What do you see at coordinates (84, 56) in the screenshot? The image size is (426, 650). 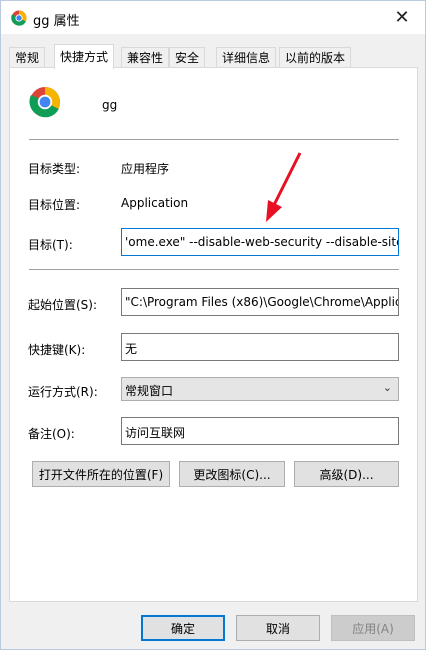 I see `tab-shortcut: 快捷方式` at bounding box center [84, 56].